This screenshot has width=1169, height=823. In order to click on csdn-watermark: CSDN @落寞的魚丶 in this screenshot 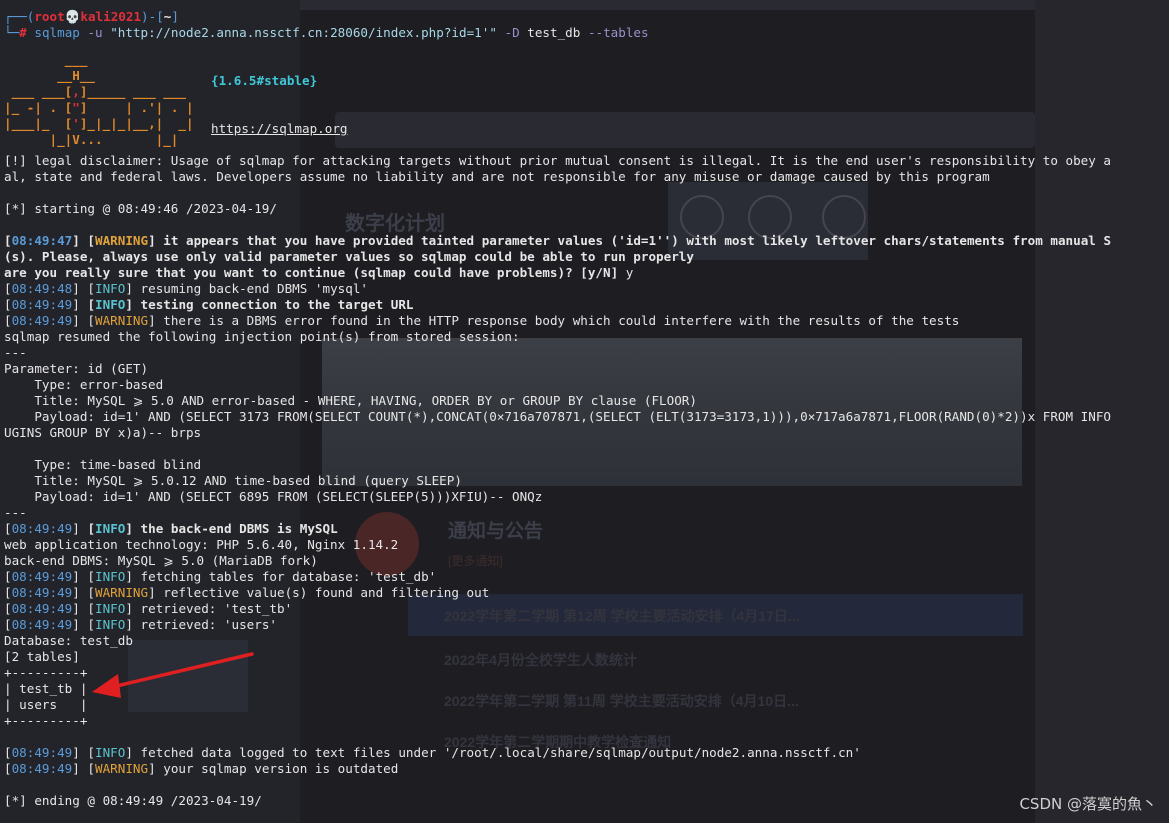, I will do `click(1088, 804)`.